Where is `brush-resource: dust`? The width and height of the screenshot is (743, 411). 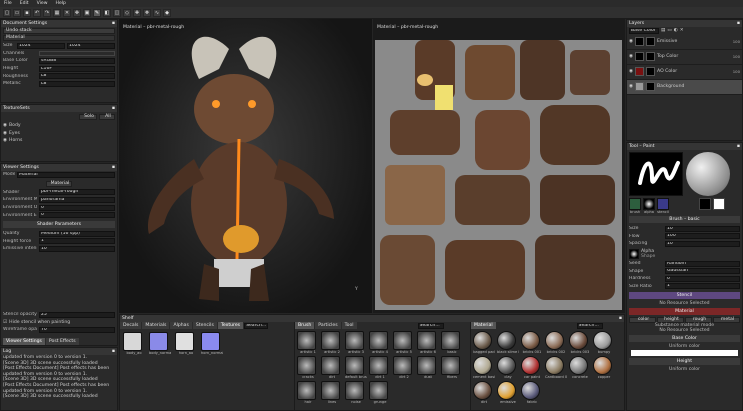
brush-resource: dust is located at coordinates (428, 367).